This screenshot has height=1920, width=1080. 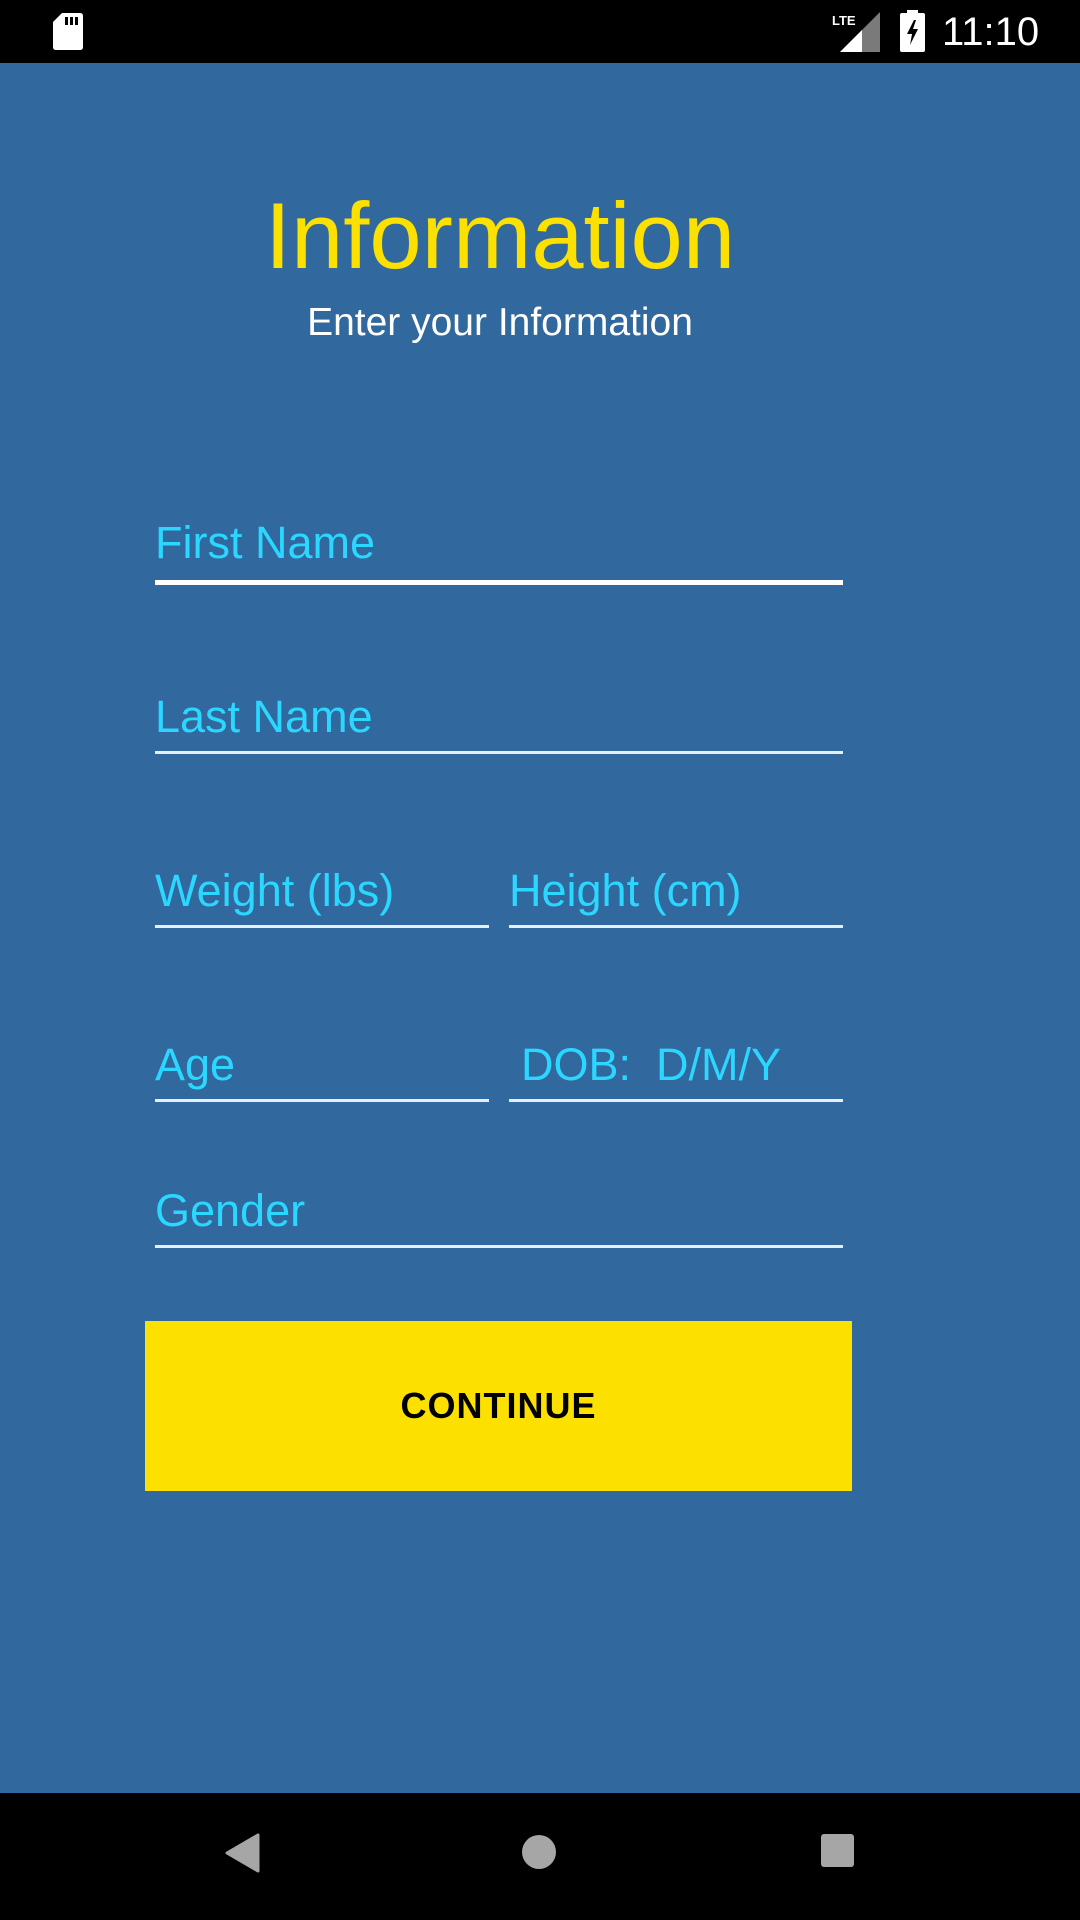 I want to click on first-name-field, so click(x=499, y=545).